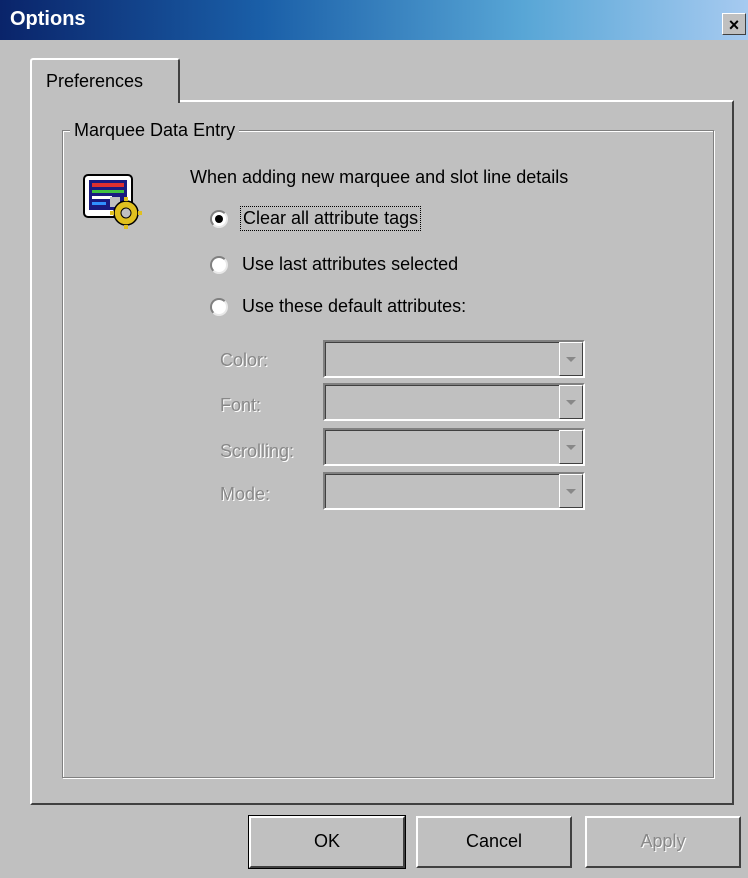 The height and width of the screenshot is (878, 748). Describe the element at coordinates (442, 359) in the screenshot. I see `color-value` at that location.